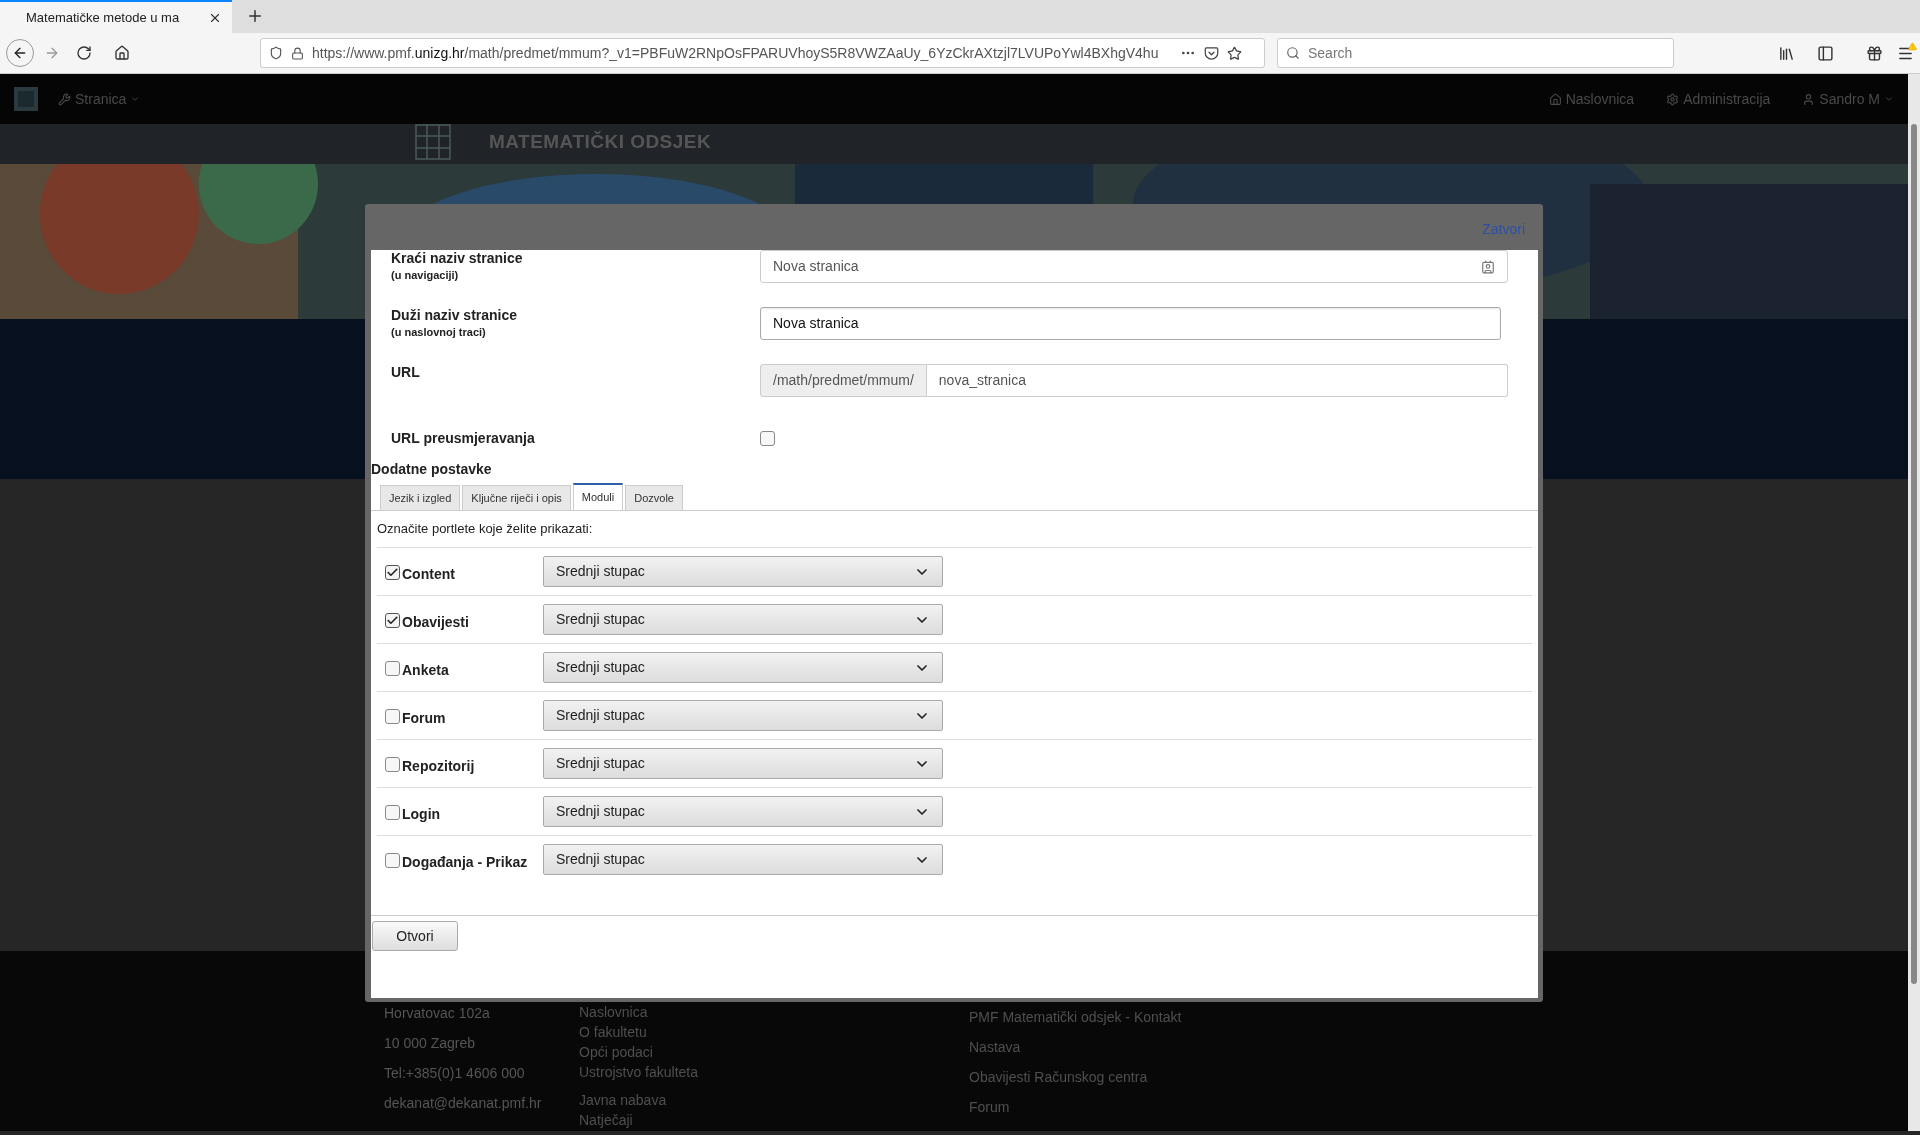 The height and width of the screenshot is (1135, 1920). Describe the element at coordinates (736, 53) in the screenshot. I see `url-text: https://www.pmf.unizg.hr/math/predmet/mmum?_v1=PBFuW2RNpOsFPARUVhoyS5R8VWZAaUy_6YzCkrAXtzjl7LVUPoYwl4BXhgV4hu` at that location.